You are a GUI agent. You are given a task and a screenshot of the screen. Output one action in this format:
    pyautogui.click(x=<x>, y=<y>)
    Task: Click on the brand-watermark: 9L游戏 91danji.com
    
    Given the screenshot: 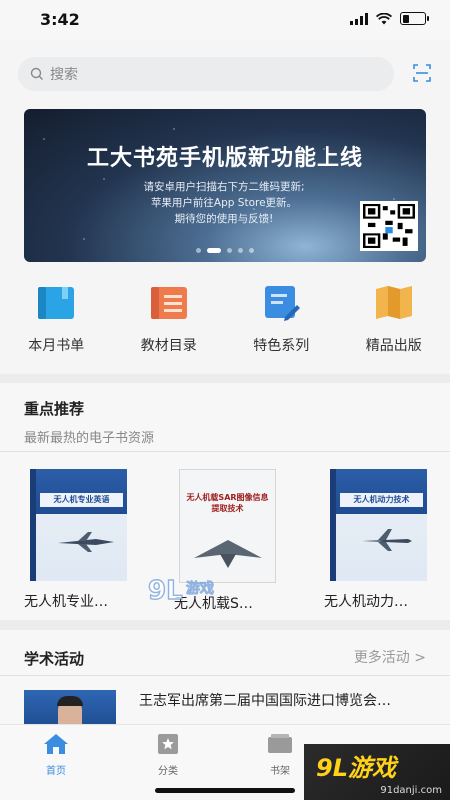 What is the action you would take?
    pyautogui.click(x=377, y=772)
    